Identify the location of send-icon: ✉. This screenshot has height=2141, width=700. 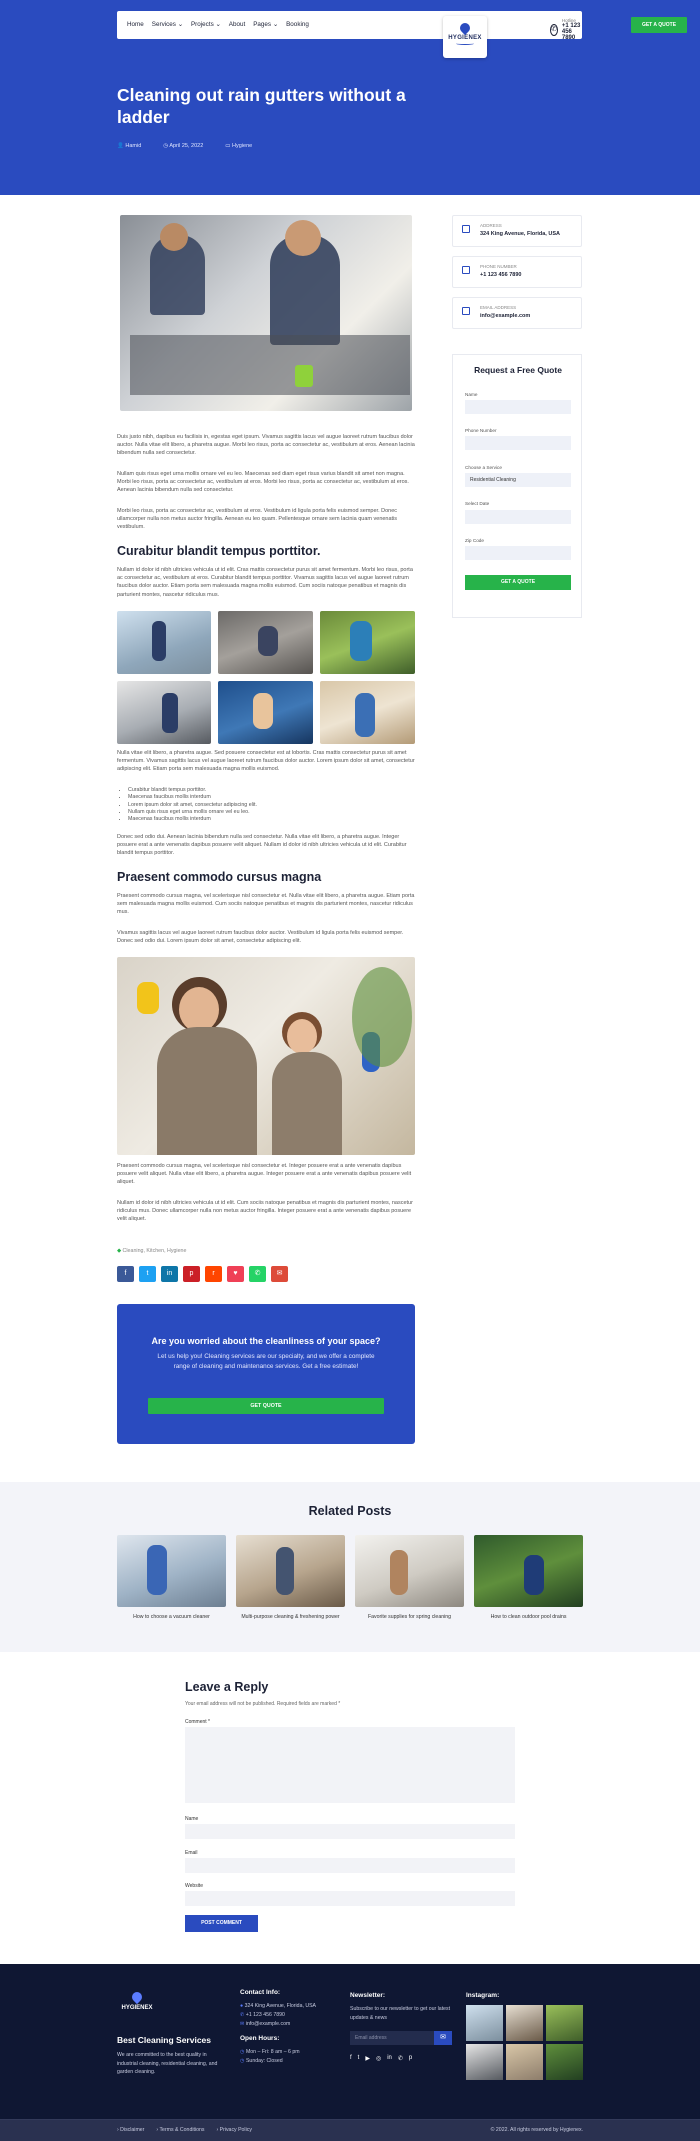
(443, 2038).